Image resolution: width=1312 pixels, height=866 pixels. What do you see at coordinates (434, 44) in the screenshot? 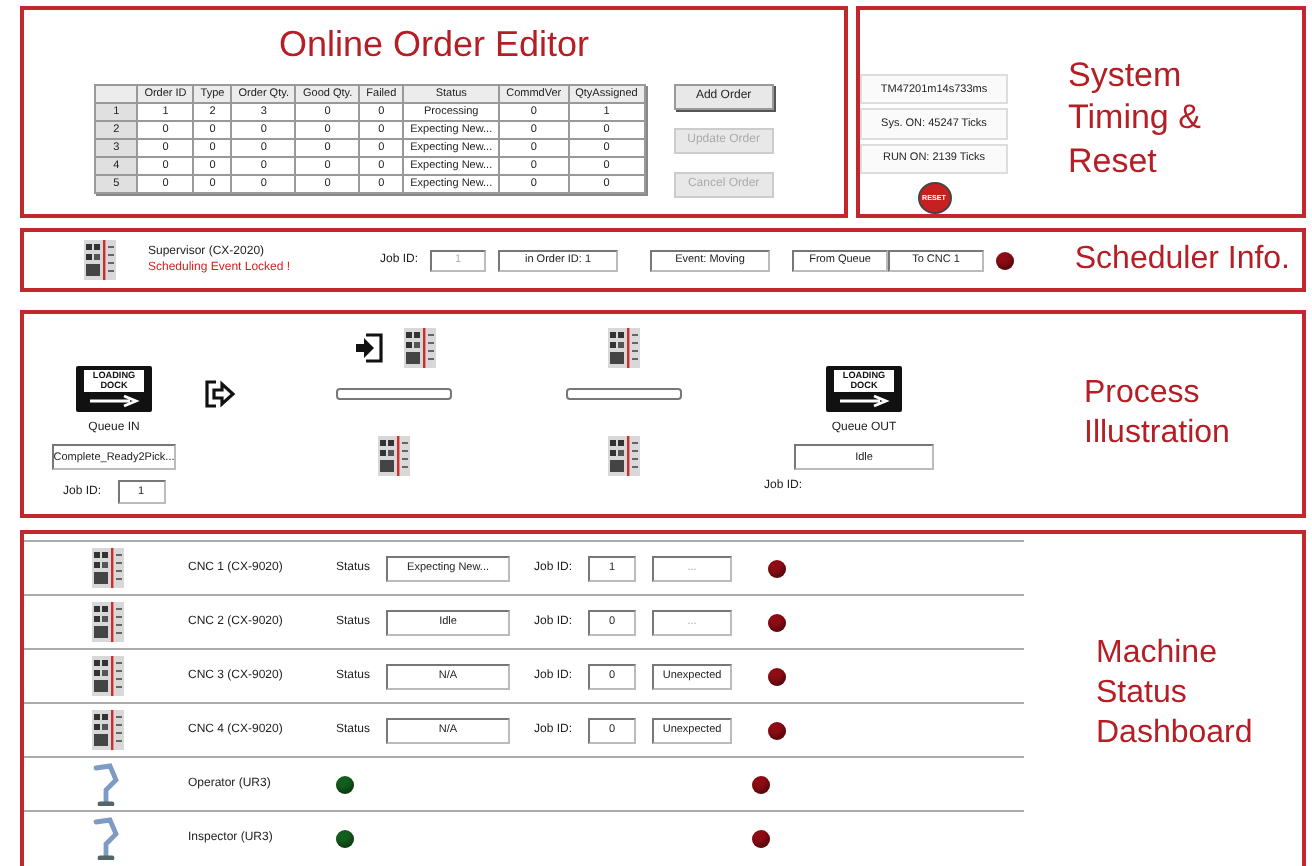
I see `panel-title: Online Order Editor` at bounding box center [434, 44].